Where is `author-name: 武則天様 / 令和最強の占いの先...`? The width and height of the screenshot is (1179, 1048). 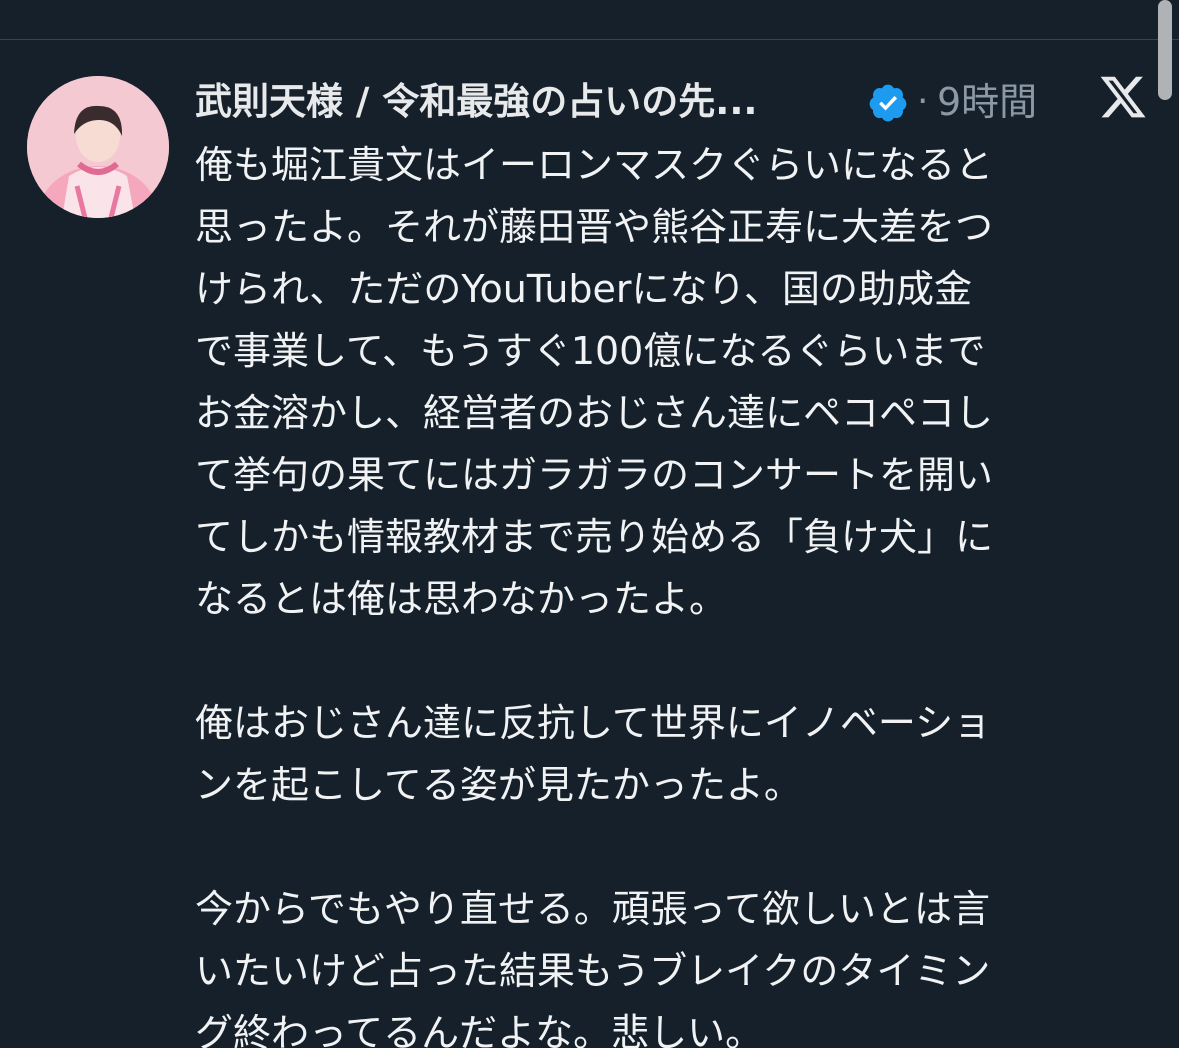
author-name: 武則天様 / 令和最強の占いの先... is located at coordinates (528, 102).